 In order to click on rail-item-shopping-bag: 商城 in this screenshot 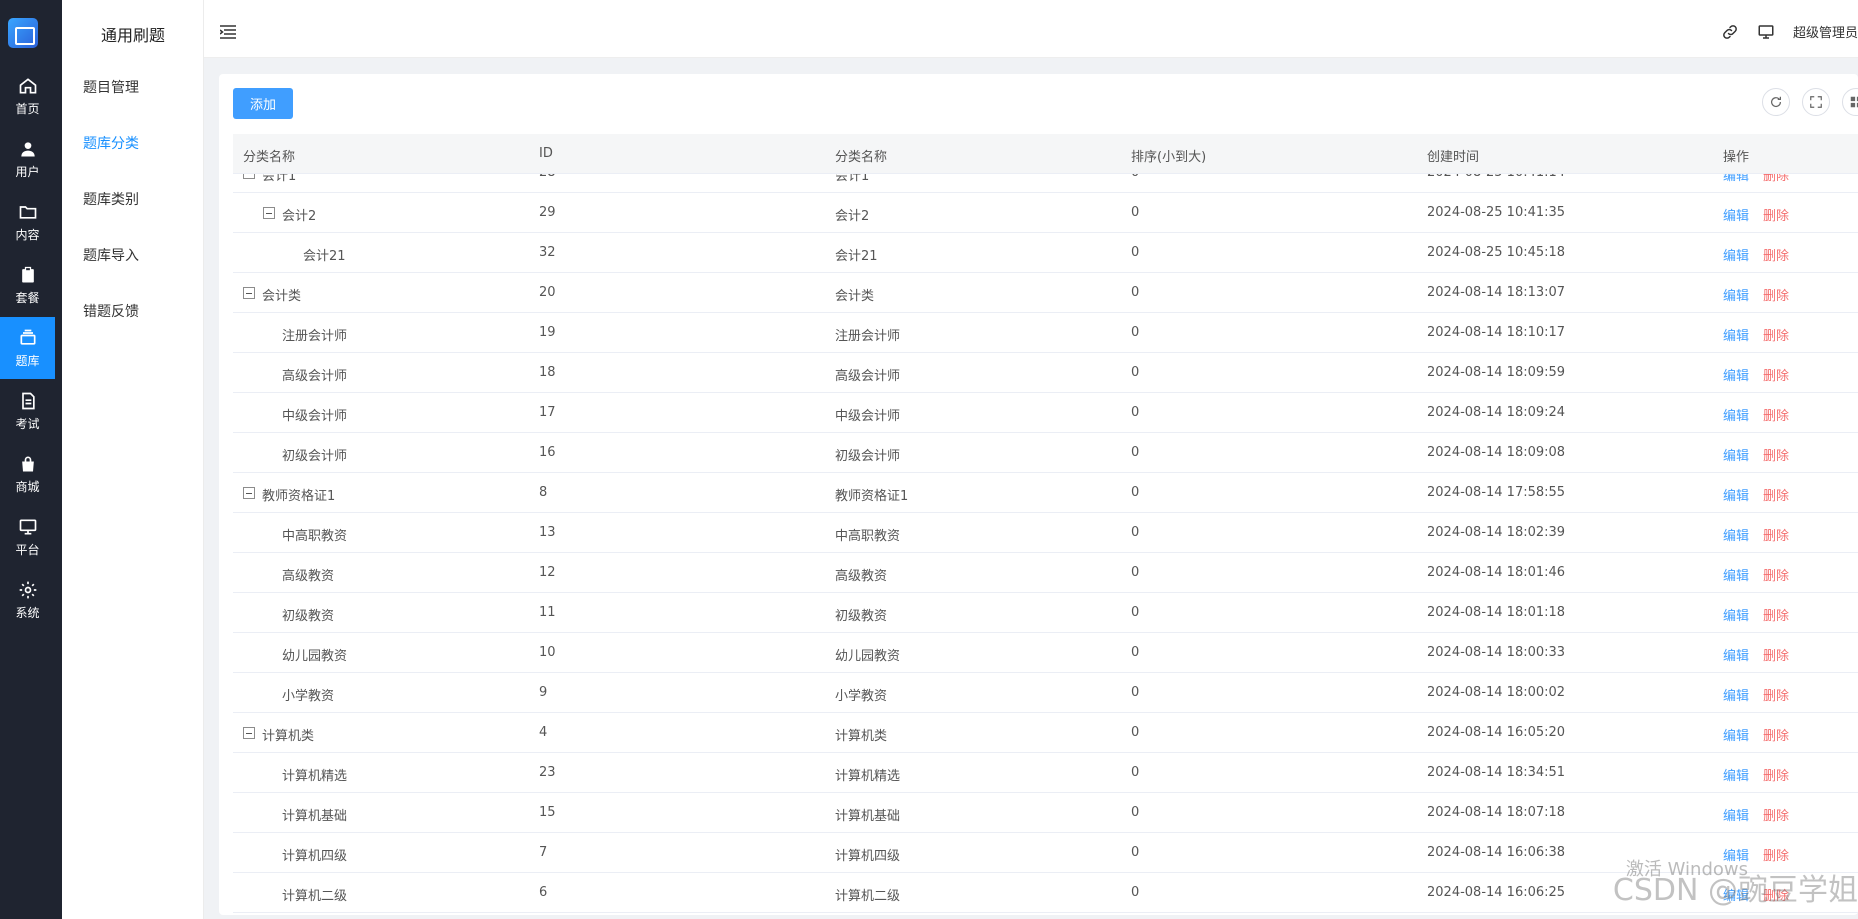, I will do `click(27, 474)`.